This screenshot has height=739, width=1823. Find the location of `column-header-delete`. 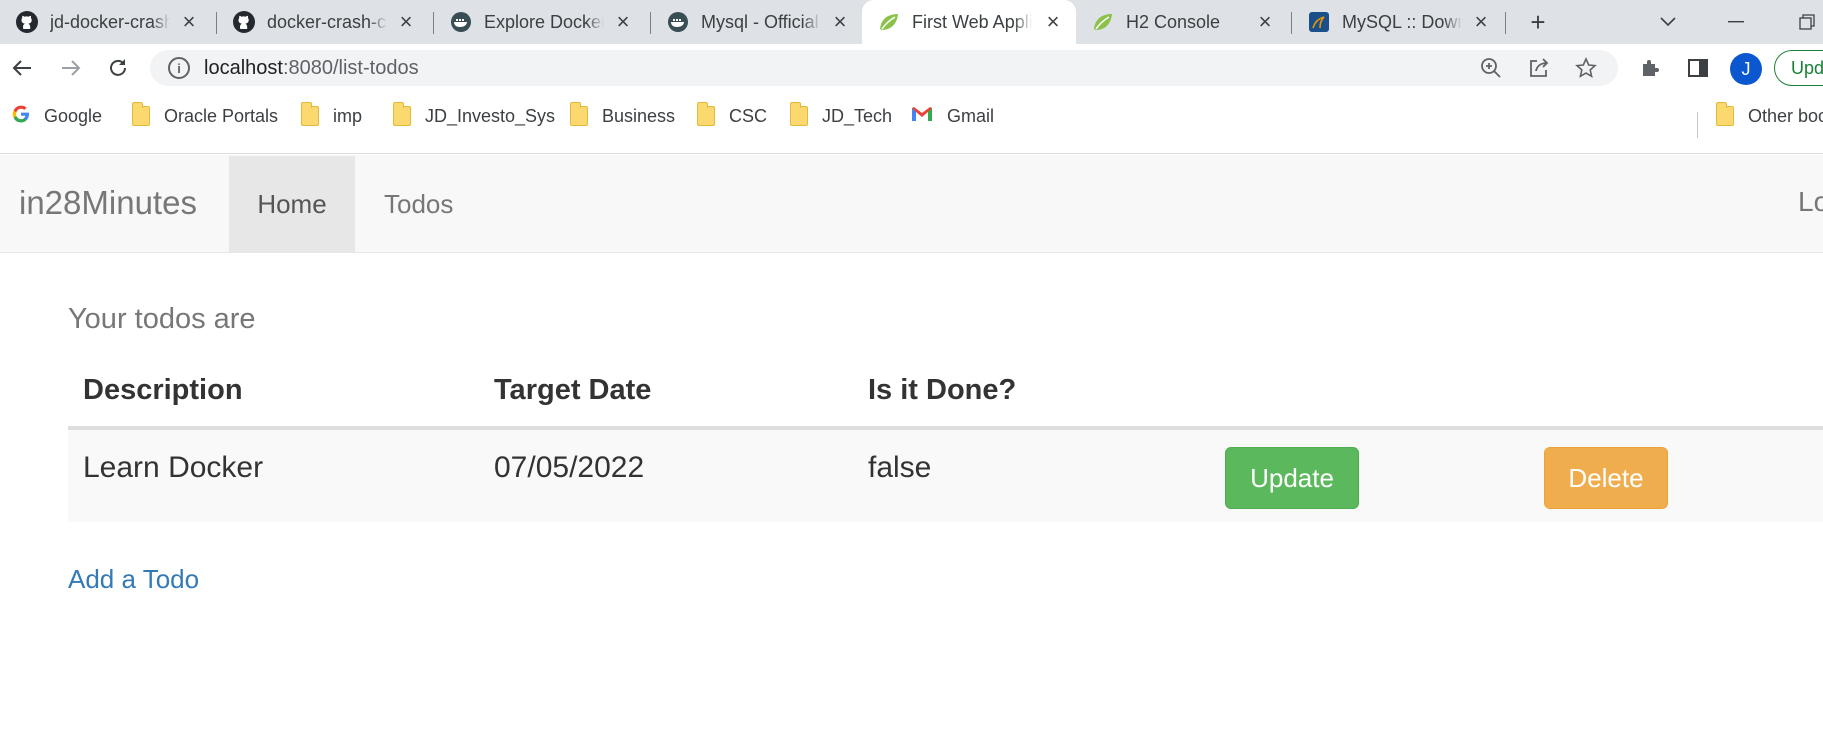

column-header-delete is located at coordinates (1676, 392).